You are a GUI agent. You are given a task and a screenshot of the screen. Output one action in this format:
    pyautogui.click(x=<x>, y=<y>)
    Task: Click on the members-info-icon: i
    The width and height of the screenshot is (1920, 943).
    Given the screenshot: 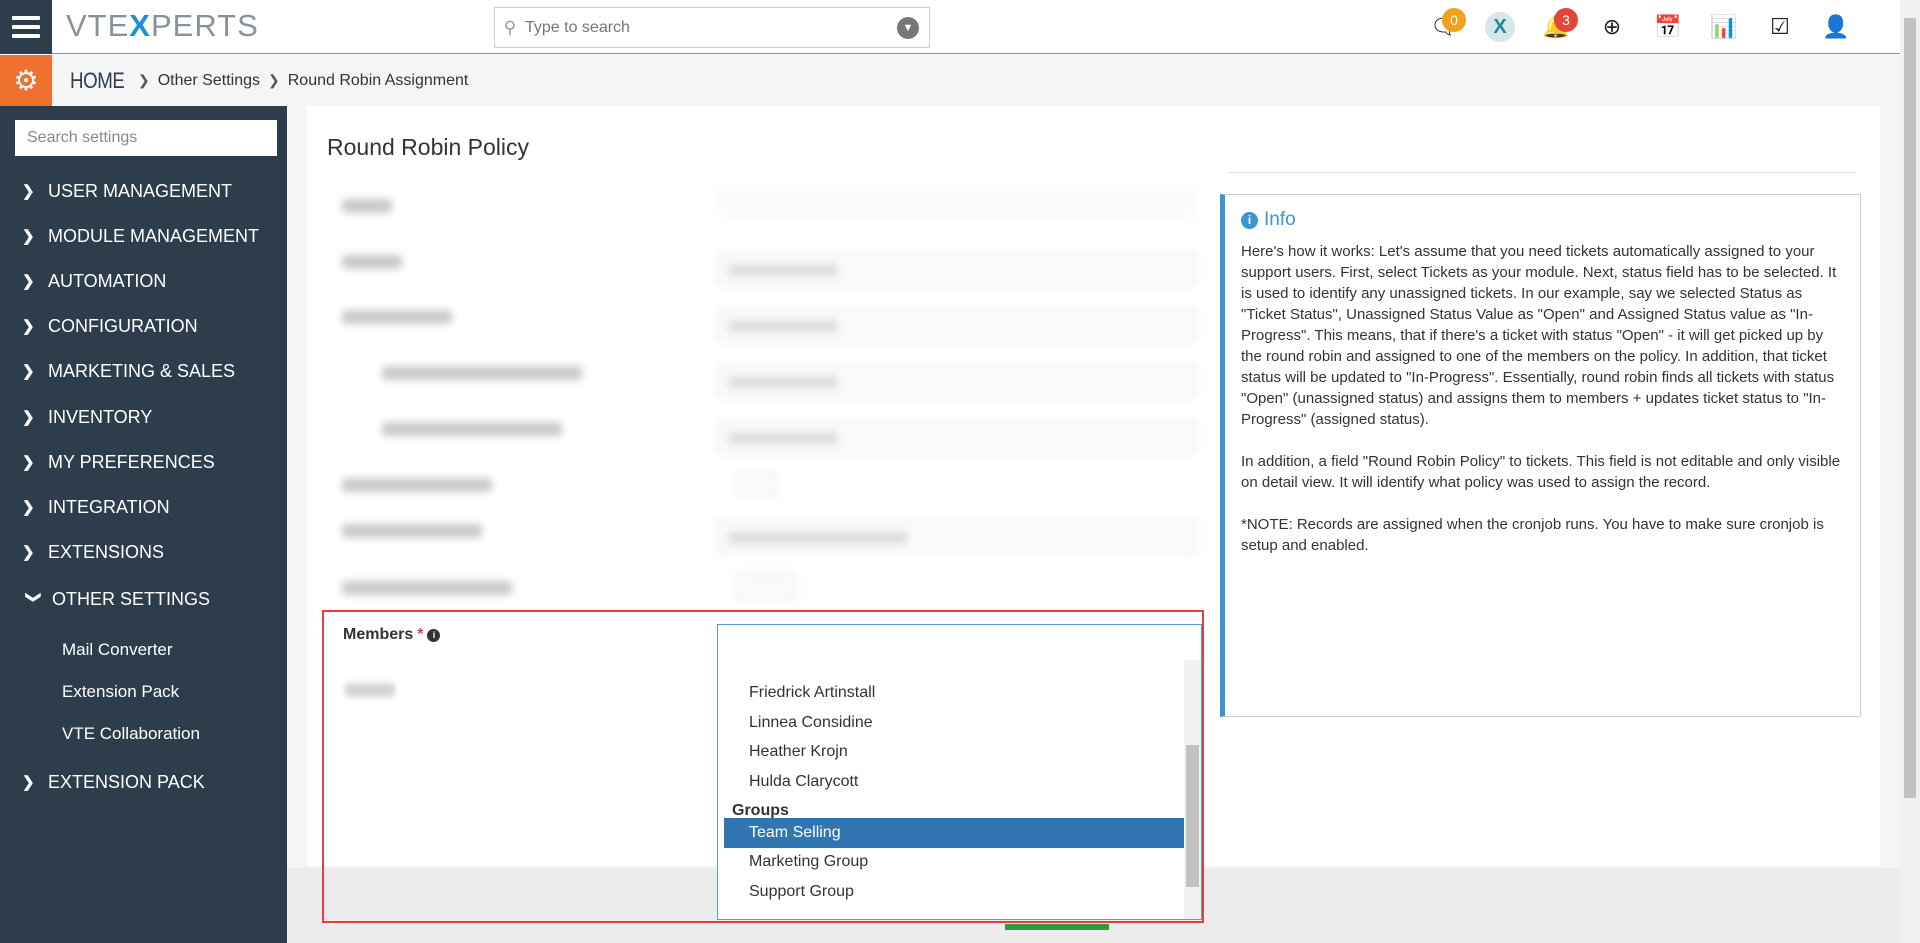 What is the action you would take?
    pyautogui.click(x=433, y=635)
    